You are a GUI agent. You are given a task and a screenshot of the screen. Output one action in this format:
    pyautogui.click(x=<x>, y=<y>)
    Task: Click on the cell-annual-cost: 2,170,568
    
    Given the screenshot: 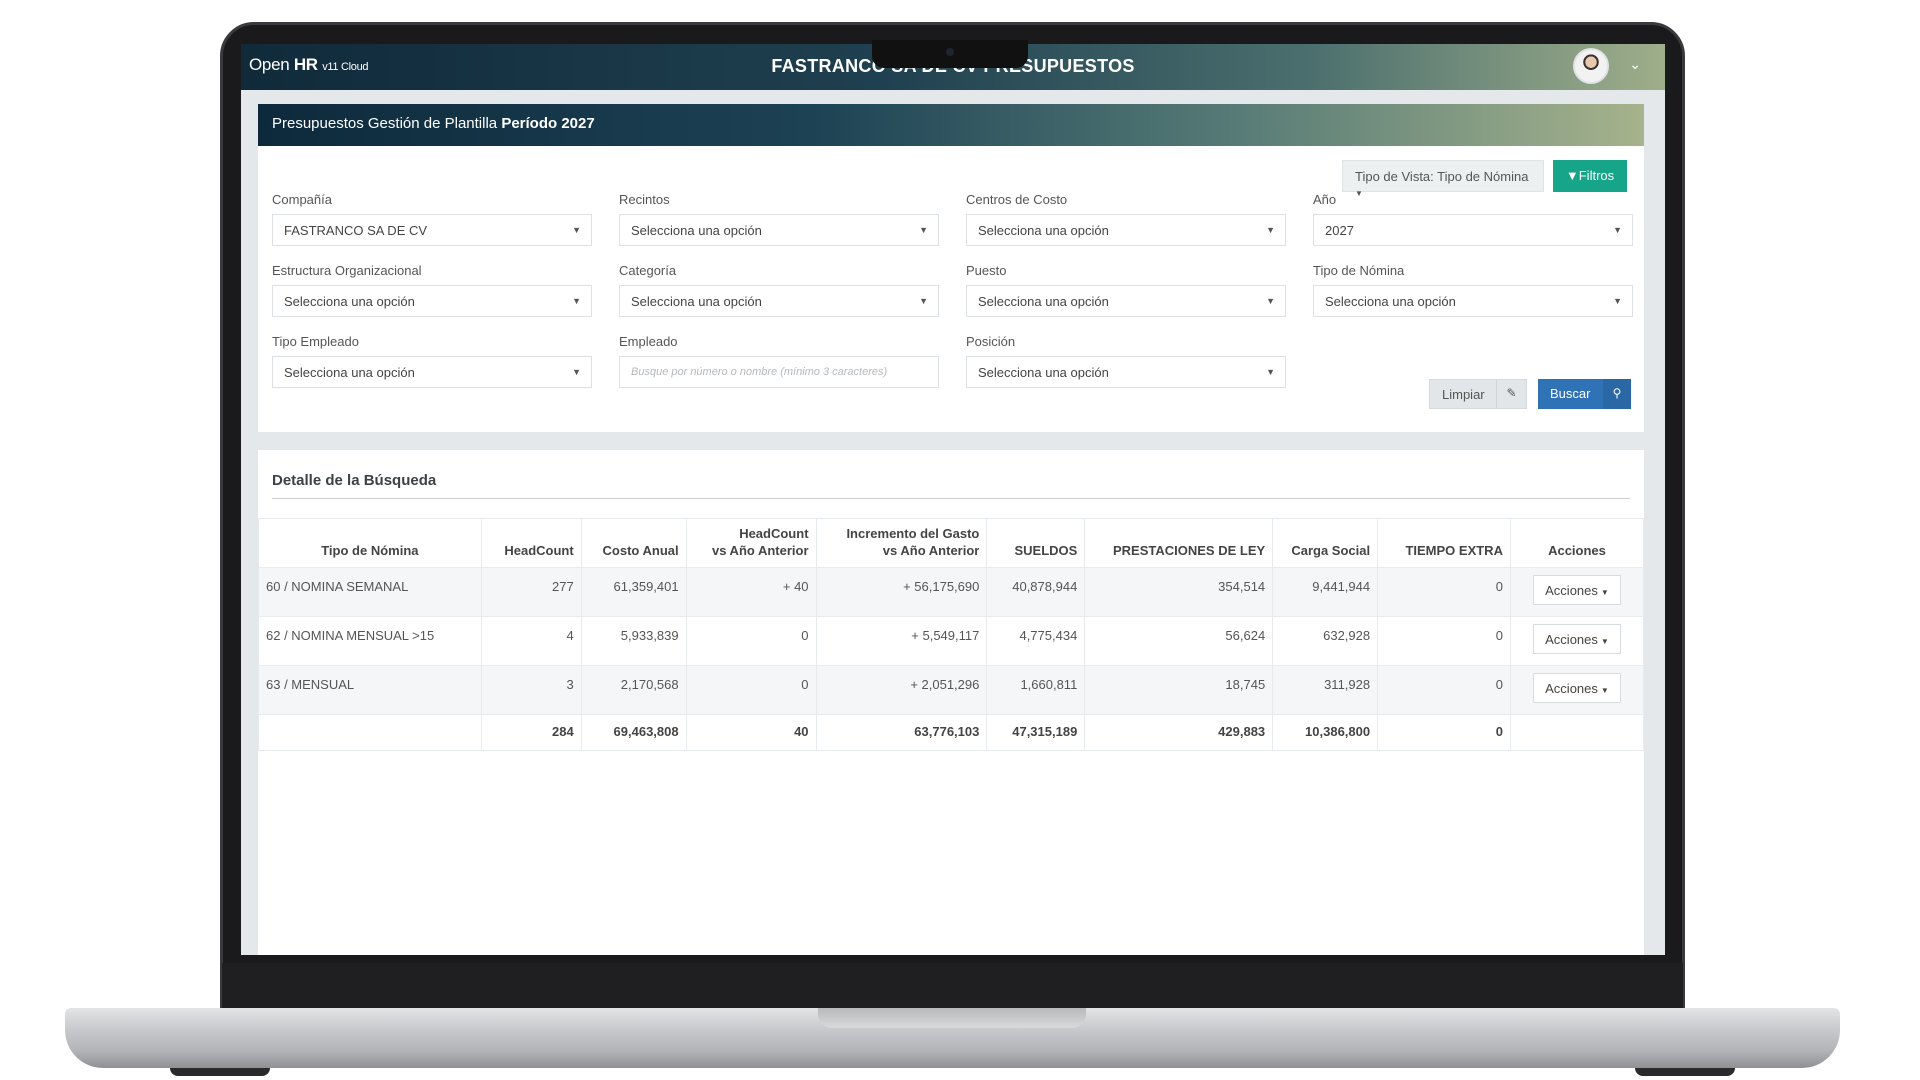 What is the action you would take?
    pyautogui.click(x=633, y=690)
    